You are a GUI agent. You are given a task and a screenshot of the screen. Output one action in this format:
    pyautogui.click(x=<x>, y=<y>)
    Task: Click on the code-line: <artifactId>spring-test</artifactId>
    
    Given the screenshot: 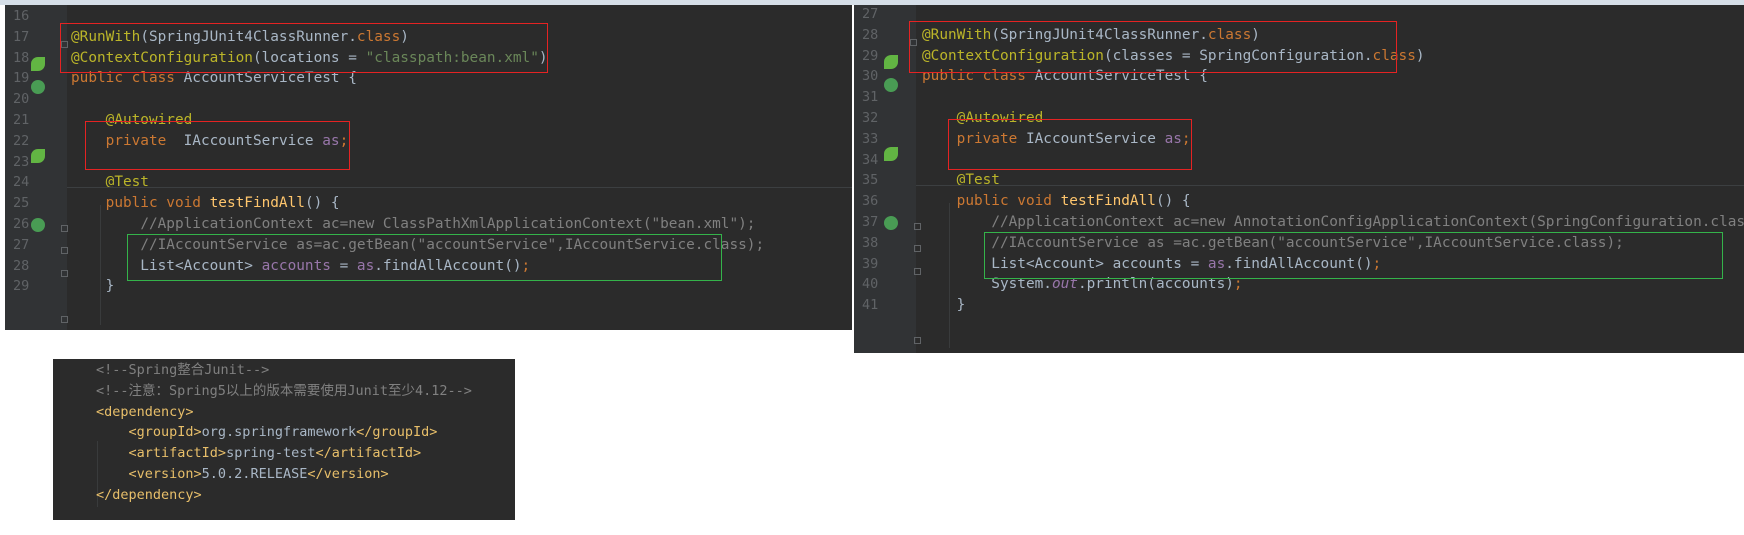 What is the action you would take?
    pyautogui.click(x=259, y=453)
    